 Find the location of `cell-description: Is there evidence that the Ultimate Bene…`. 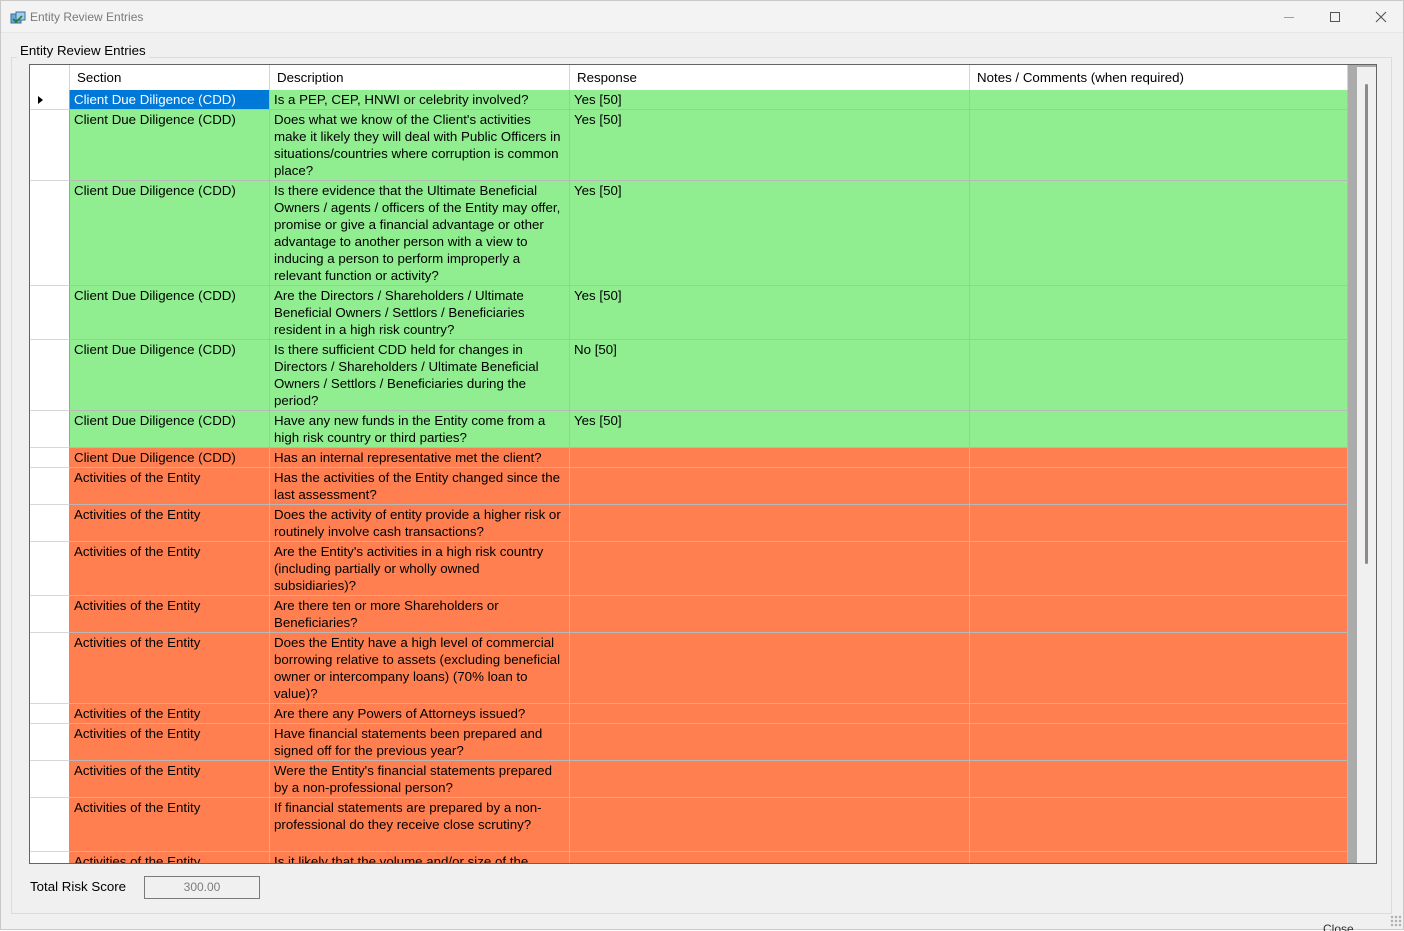

cell-description: Is there evidence that the Ultimate Bene… is located at coordinates (420, 233).